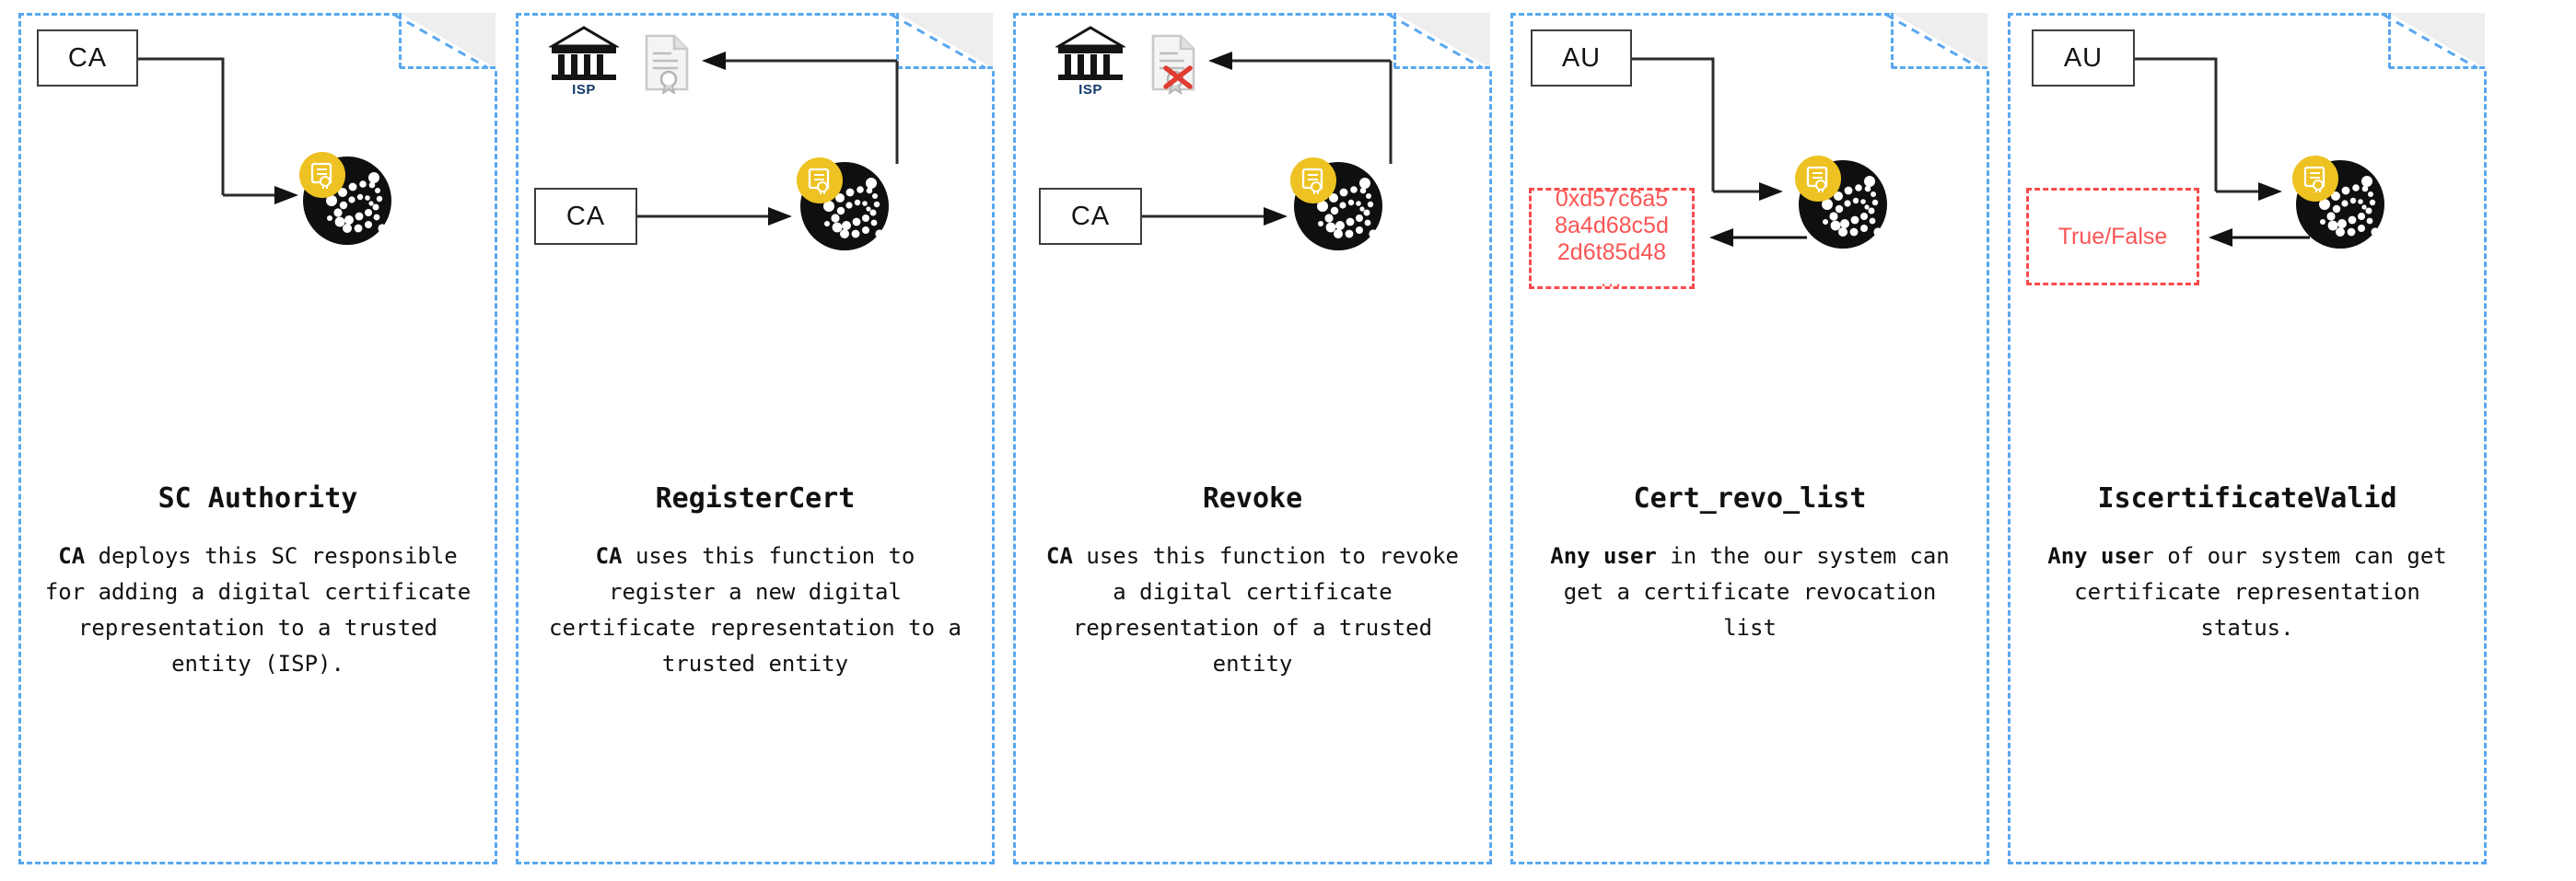 The image size is (2576, 881). What do you see at coordinates (2094, 556) in the screenshot?
I see `panel-description-bold: Any use` at bounding box center [2094, 556].